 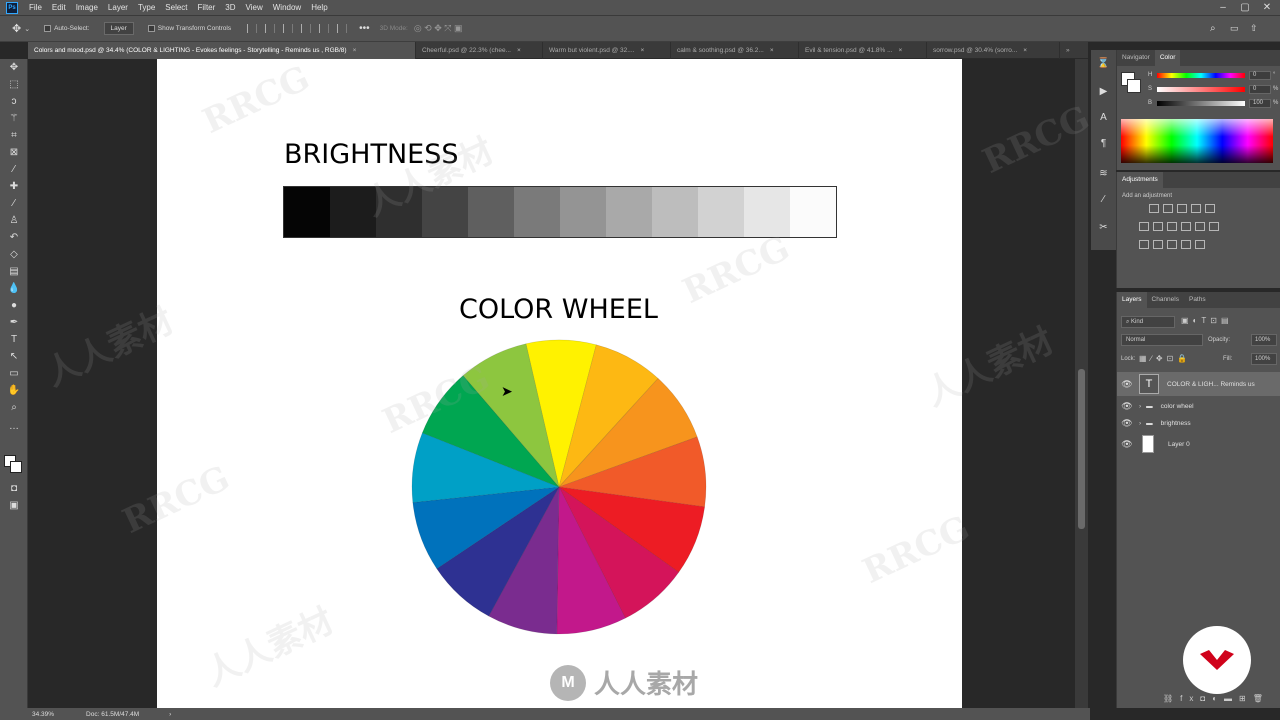 What do you see at coordinates (14, 340) in the screenshot?
I see `type-tool-icon: T` at bounding box center [14, 340].